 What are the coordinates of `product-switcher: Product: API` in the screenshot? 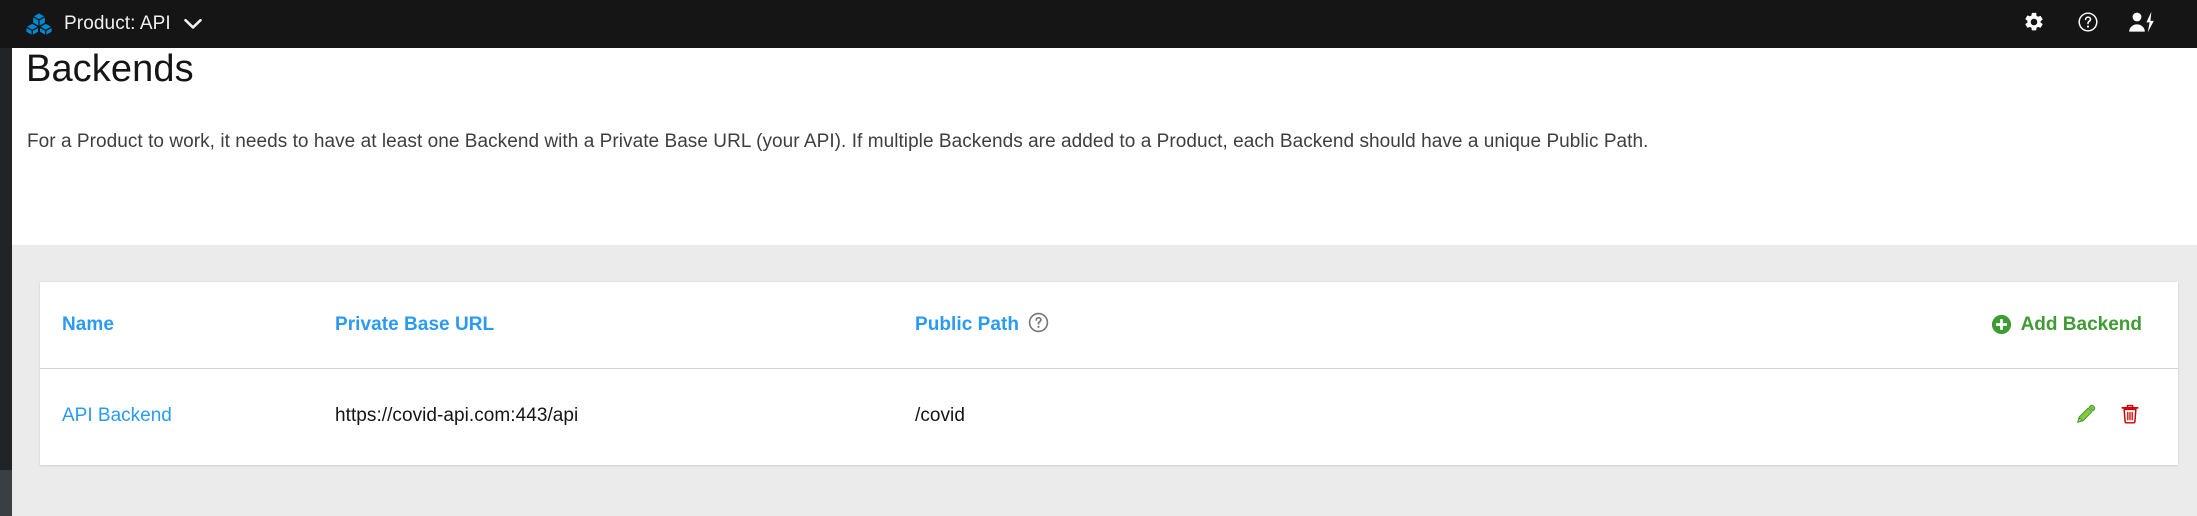 It's located at (114, 24).